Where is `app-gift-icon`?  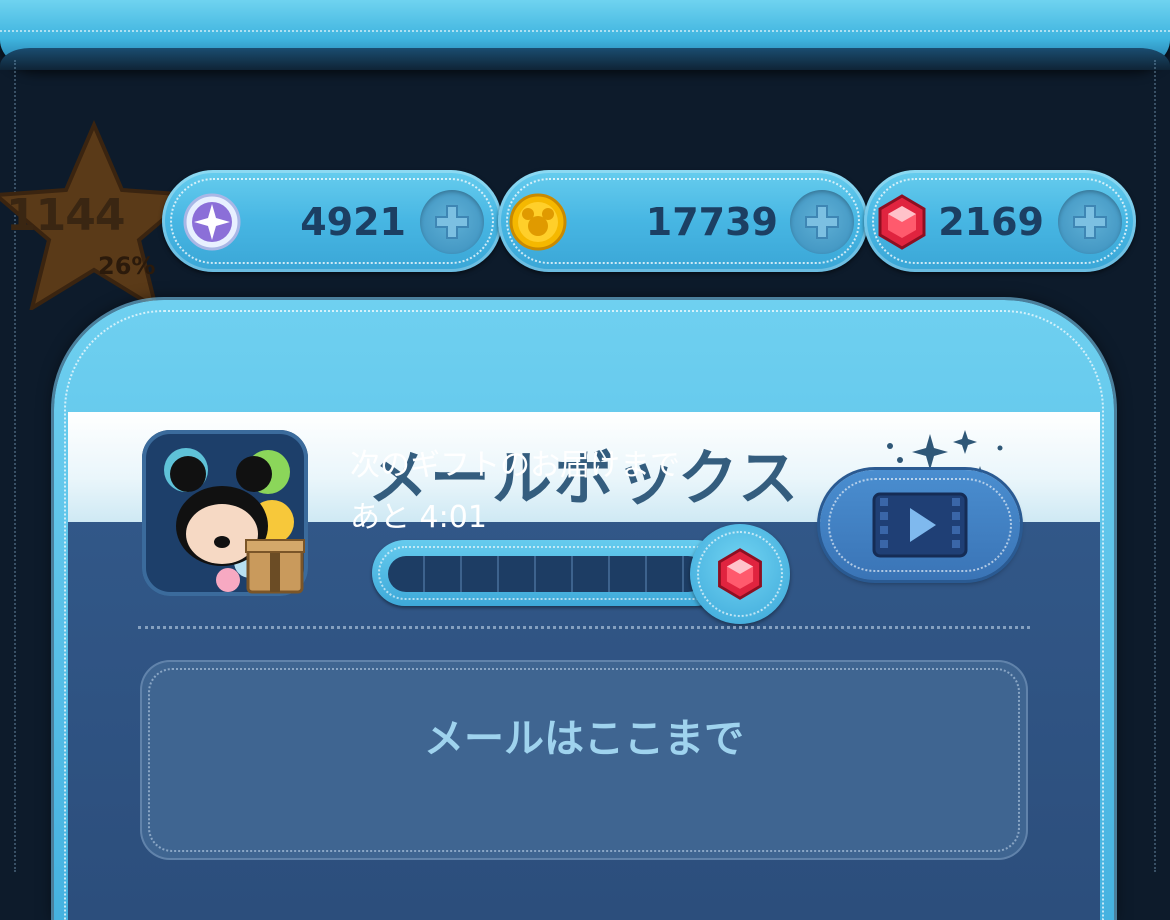
app-gift-icon is located at coordinates (225, 513).